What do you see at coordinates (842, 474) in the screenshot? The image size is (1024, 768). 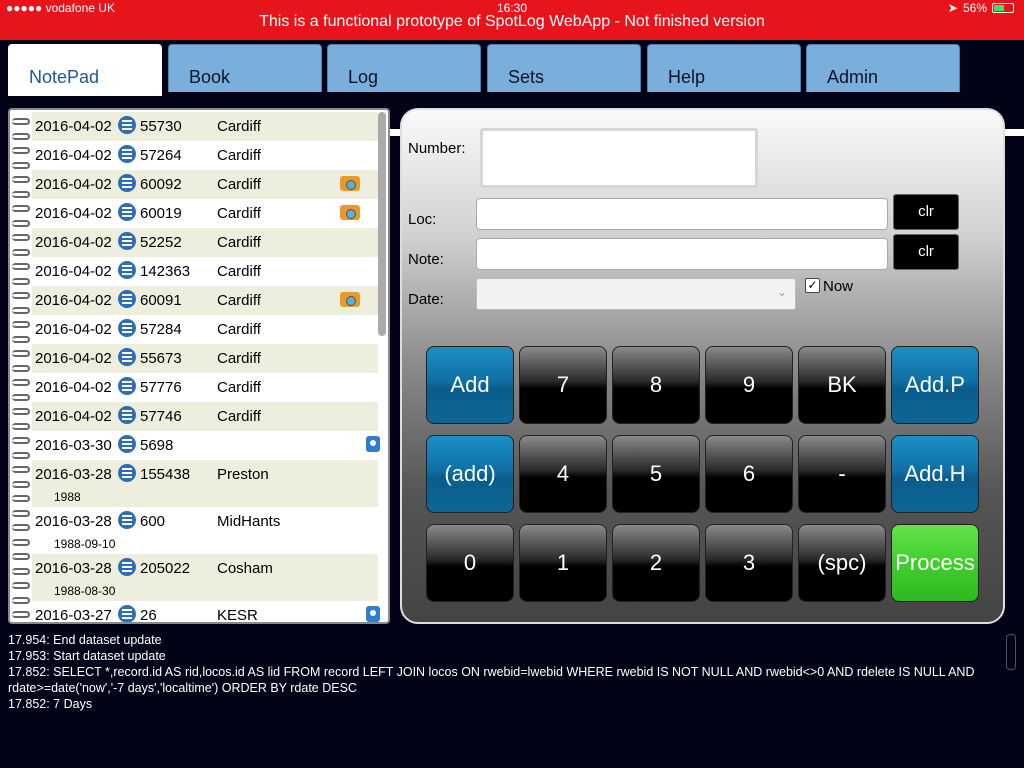 I see `key--button: -` at bounding box center [842, 474].